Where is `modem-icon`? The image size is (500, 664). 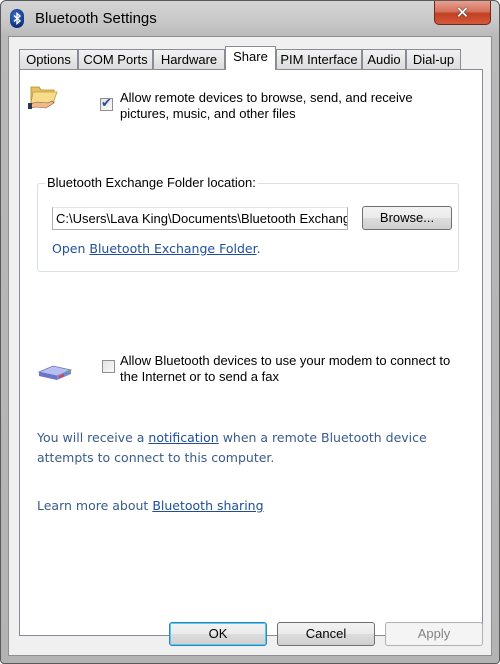
modem-icon is located at coordinates (55, 372).